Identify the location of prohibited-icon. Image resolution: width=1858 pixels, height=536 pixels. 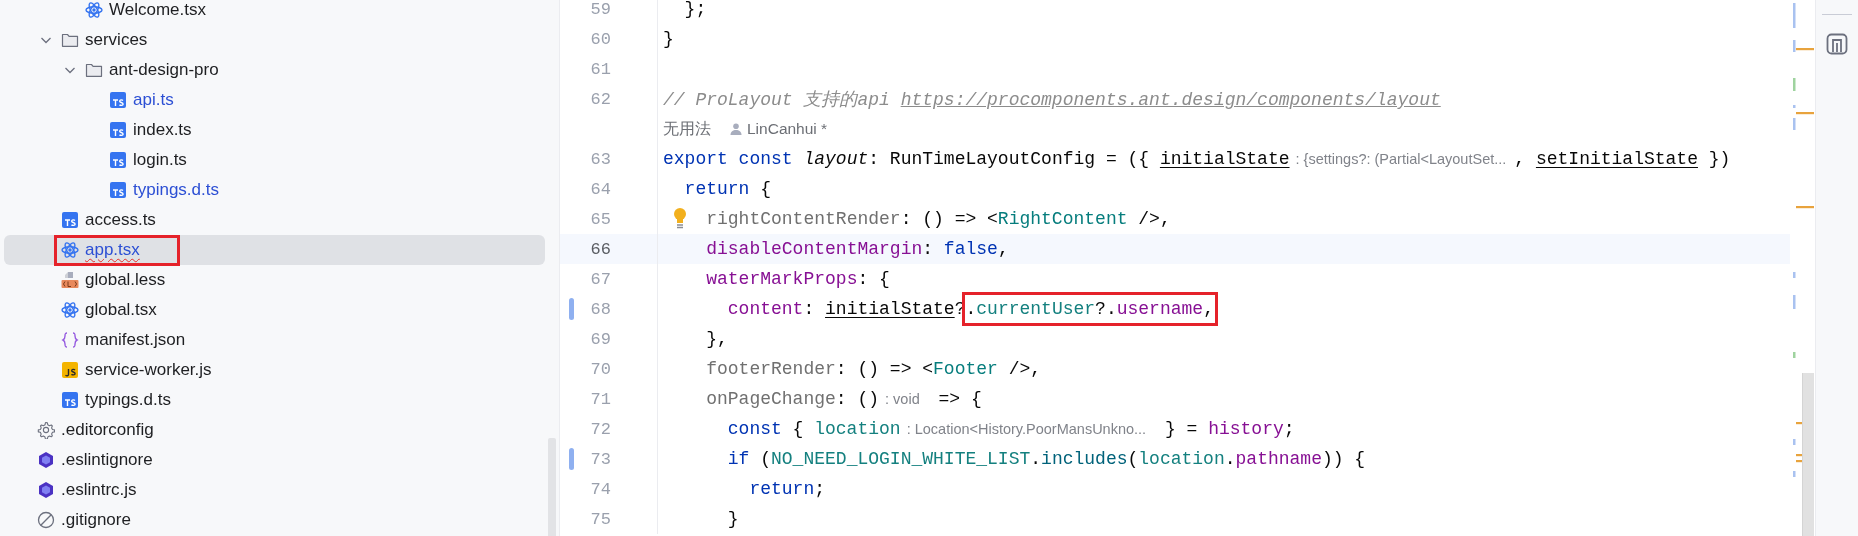
(46, 520).